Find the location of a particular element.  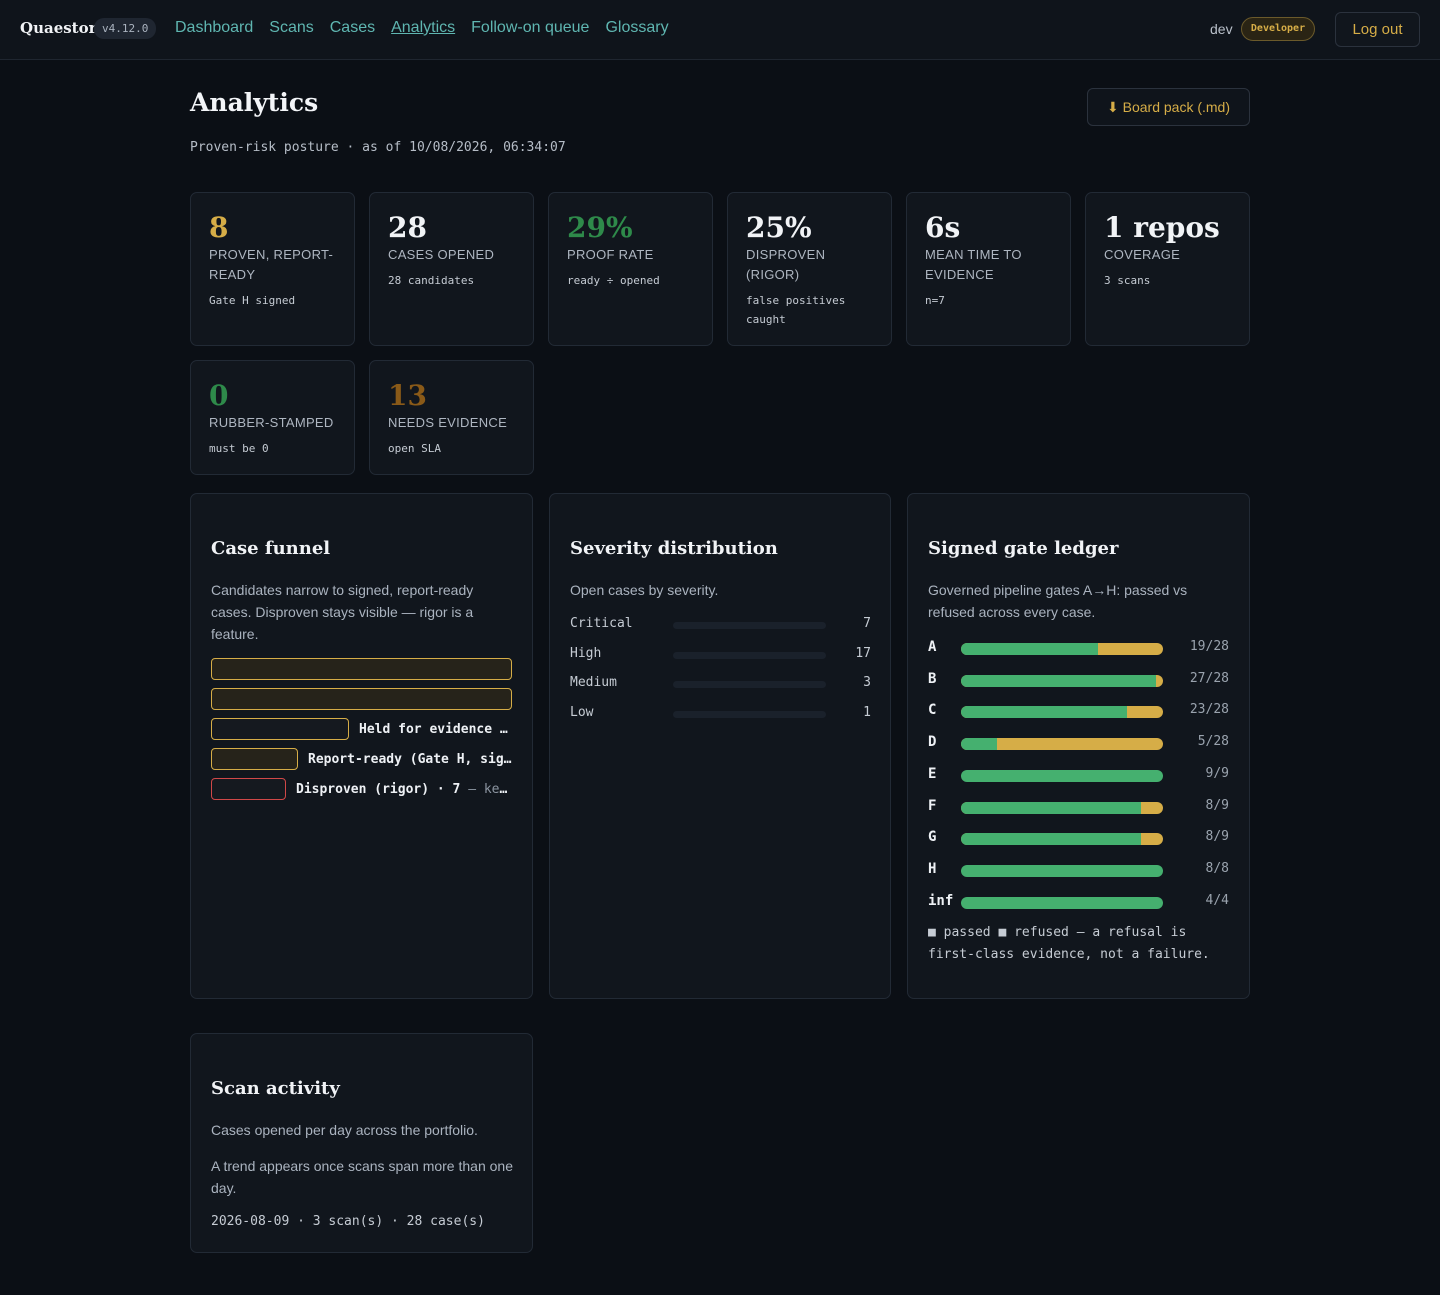

kpi-value: 1 repos is located at coordinates (1162, 227).